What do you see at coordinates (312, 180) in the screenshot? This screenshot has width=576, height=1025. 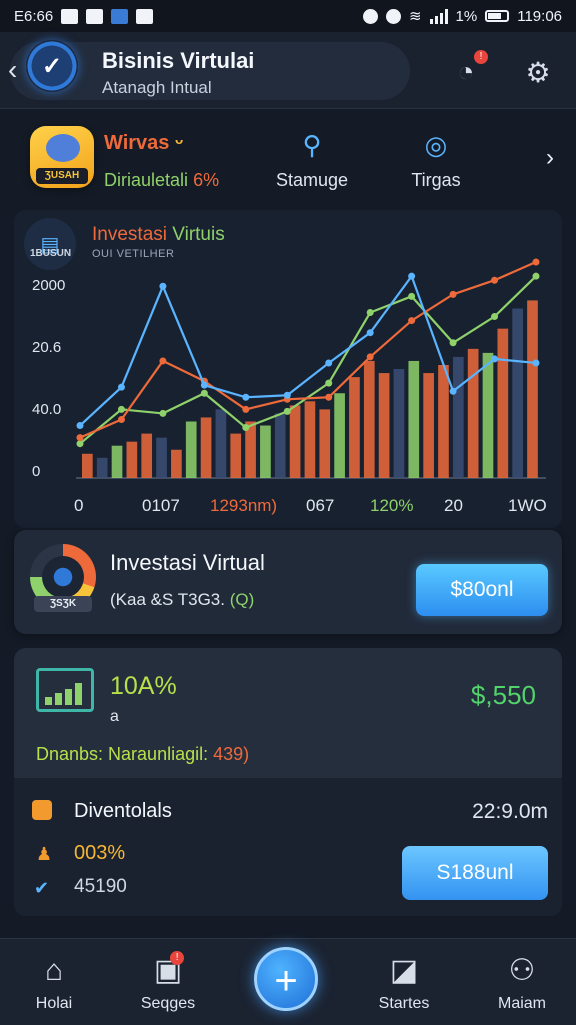 I see `quick-item-label: Stamuge` at bounding box center [312, 180].